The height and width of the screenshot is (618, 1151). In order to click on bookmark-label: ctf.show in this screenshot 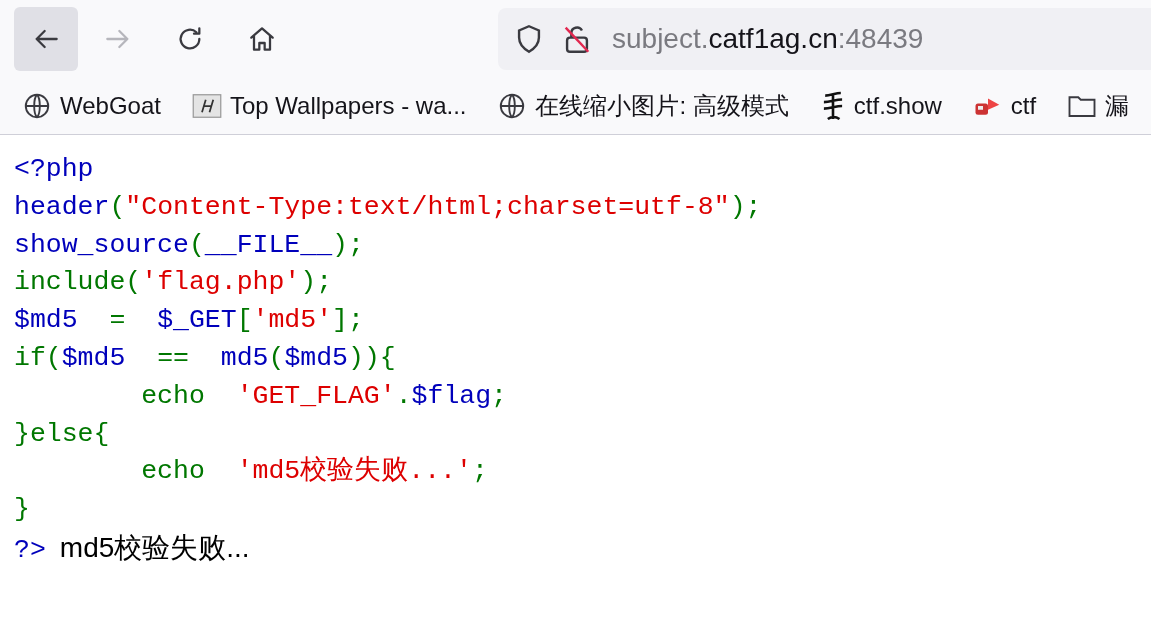, I will do `click(897, 106)`.